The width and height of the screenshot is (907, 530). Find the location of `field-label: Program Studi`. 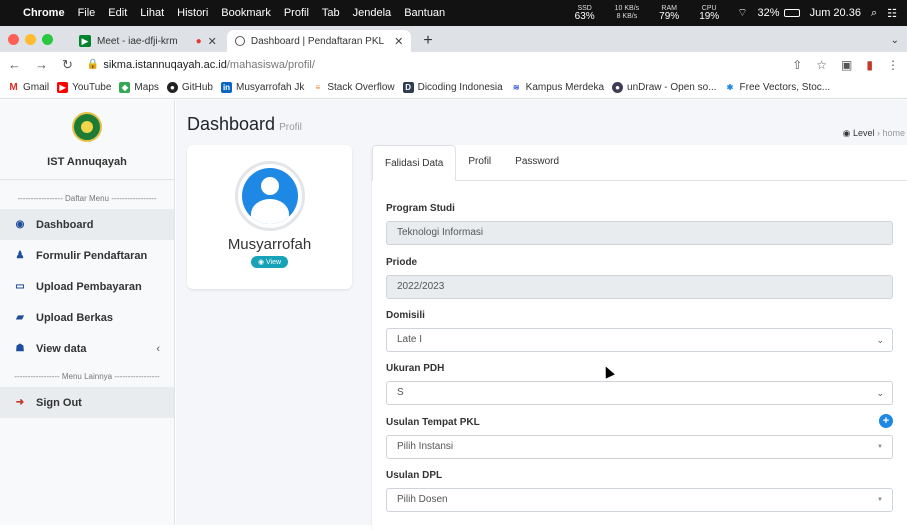

field-label: Program Studi is located at coordinates (420, 208).